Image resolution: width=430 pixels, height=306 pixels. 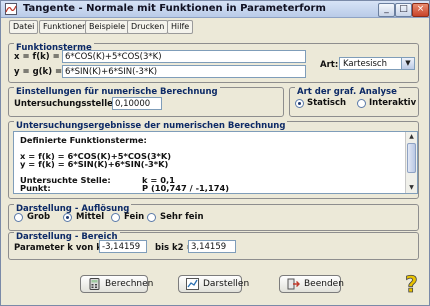 What do you see at coordinates (299, 103) in the screenshot?
I see `radio-statisch` at bounding box center [299, 103].